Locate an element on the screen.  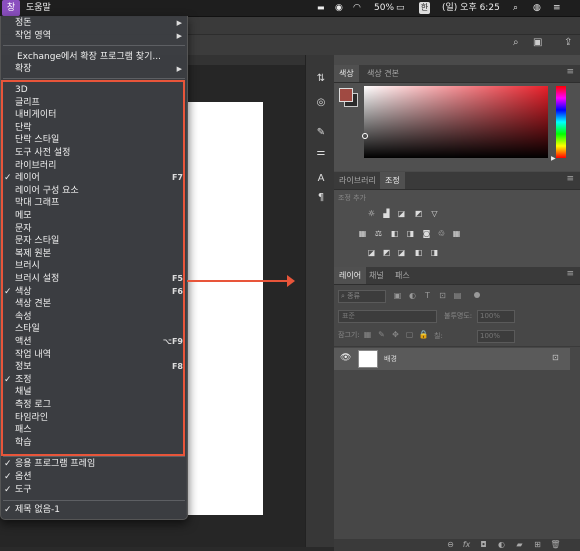
menu-item-frame-option: ✓ 응용 프로그램 프레임 is located at coordinates (94, 464).